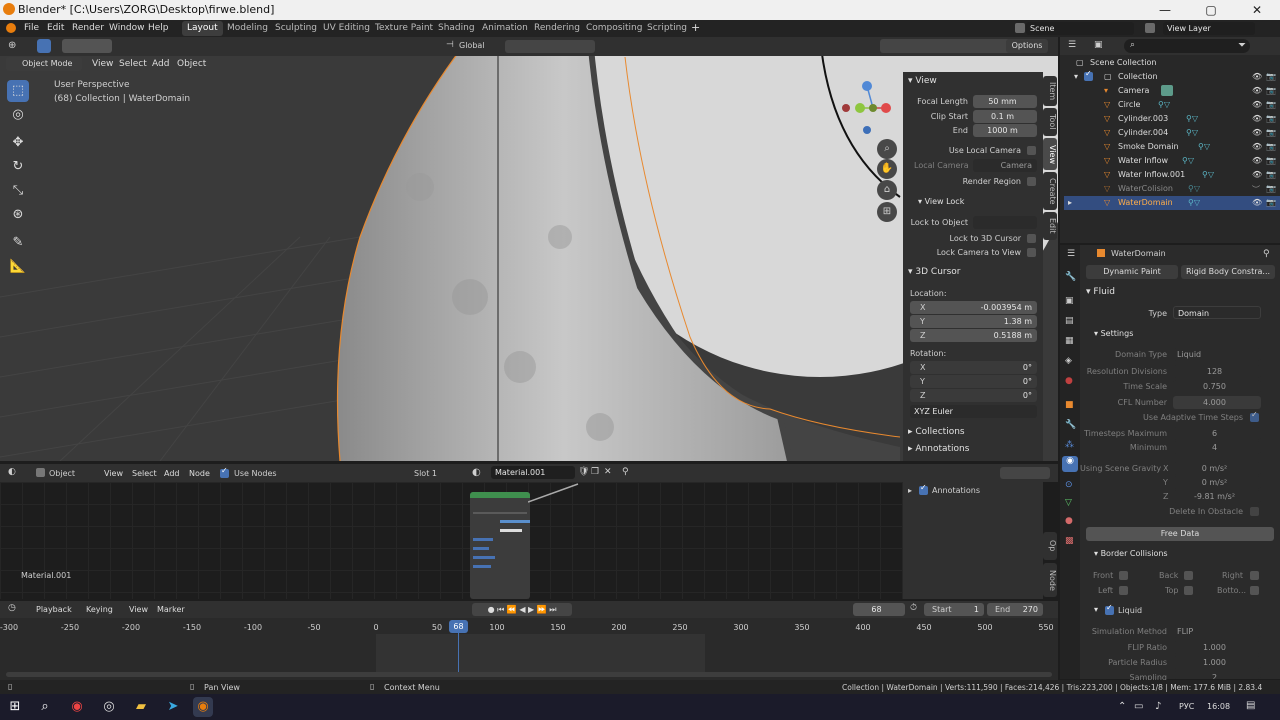 This screenshot has height=720, width=1280. What do you see at coordinates (1172, 203) in the screenshot?
I see `outliner-item-water-domain: ▸ ▽ WaterDomain ⚲▽ 👁 📷` at bounding box center [1172, 203].